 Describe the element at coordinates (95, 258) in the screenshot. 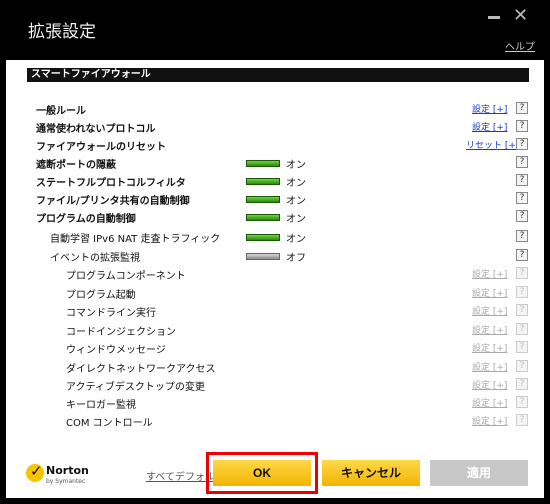

I see `row-label: イベントの拡張監視` at that location.